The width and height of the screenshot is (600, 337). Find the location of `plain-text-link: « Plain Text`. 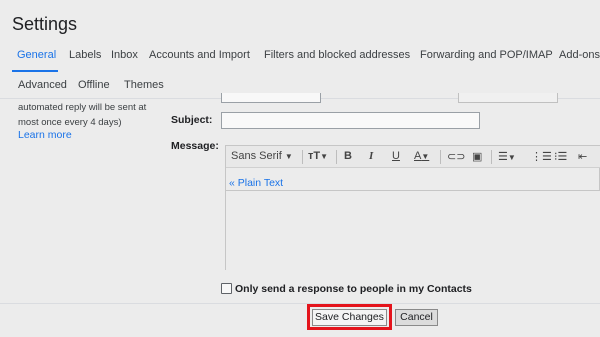

plain-text-link: « Plain Text is located at coordinates (256, 183).